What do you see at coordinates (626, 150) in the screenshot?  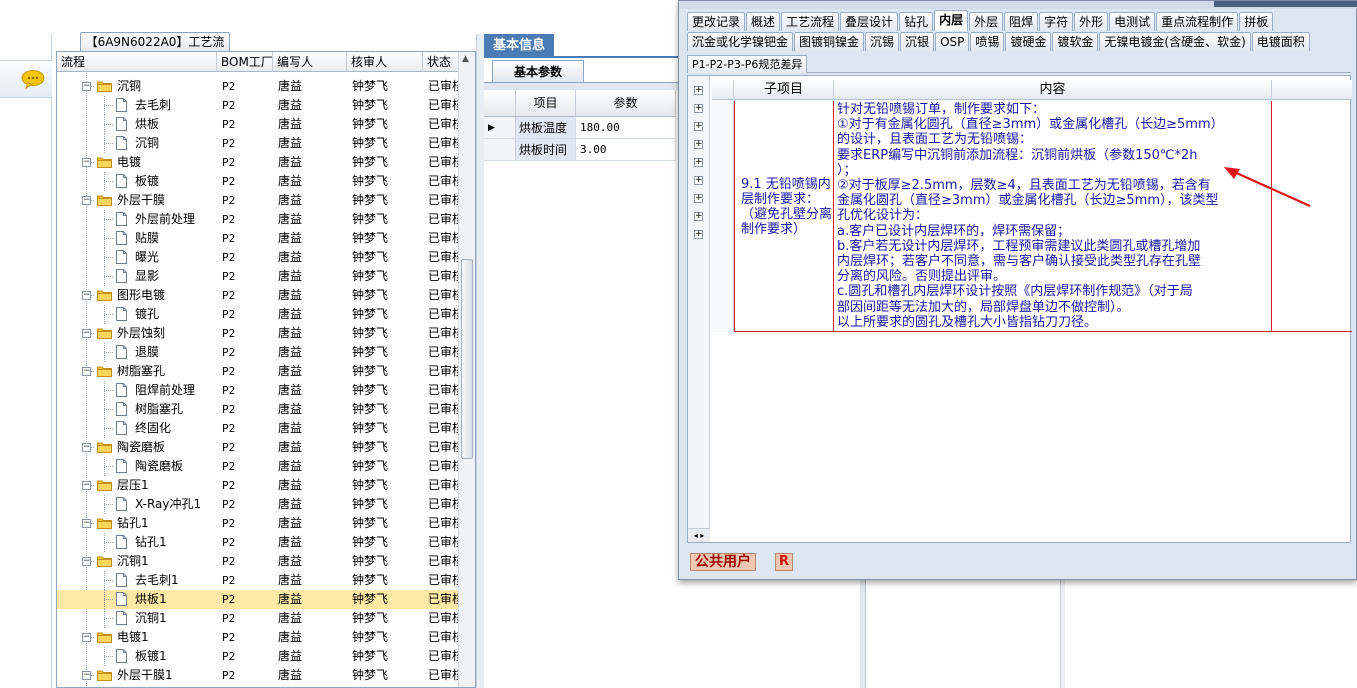 I see `param-value: 3.00` at bounding box center [626, 150].